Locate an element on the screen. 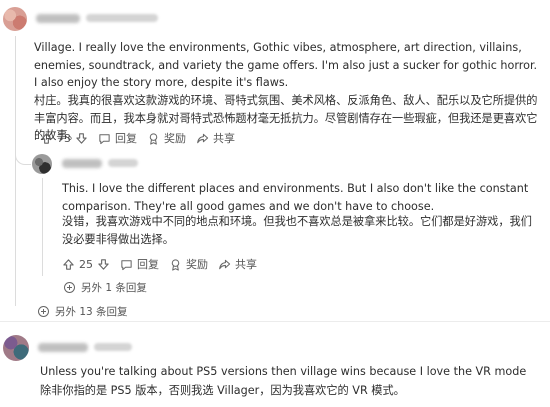 The height and width of the screenshot is (407, 550). vote-group: 73 is located at coordinates (64, 138).